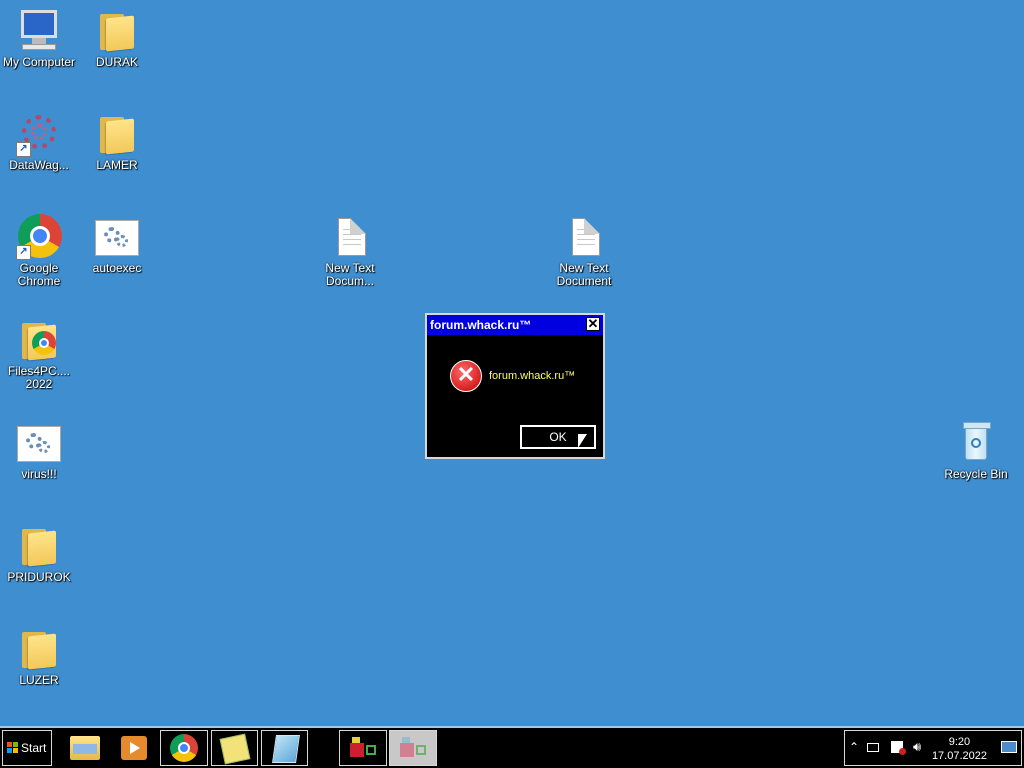 The width and height of the screenshot is (1024, 768). Describe the element at coordinates (512, 747) in the screenshot. I see `taskbar: Start ⌃ 🔊︎ 9:20 17.07.2022` at that location.